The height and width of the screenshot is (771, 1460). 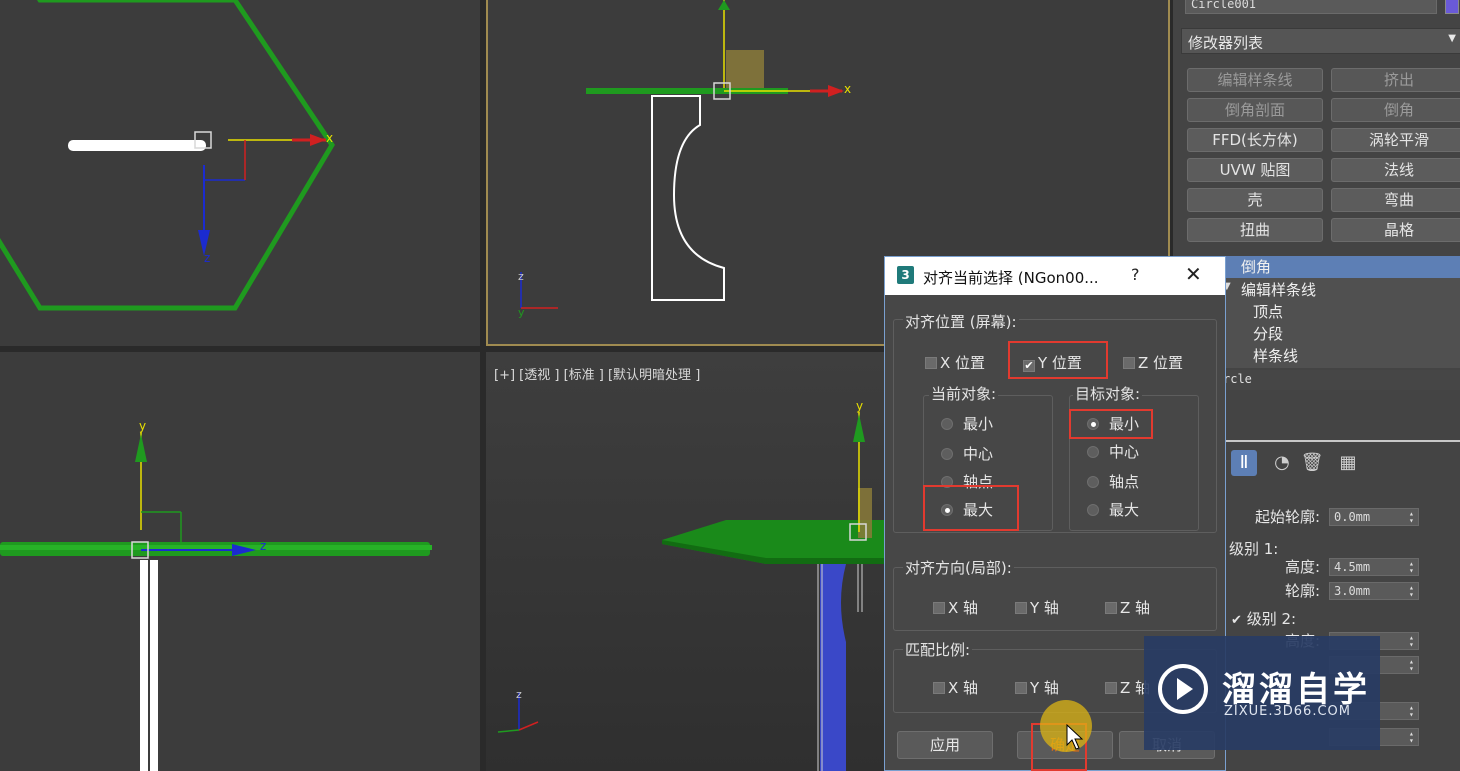 I want to click on object-name-field: Circle001, so click(x=1311, y=7).